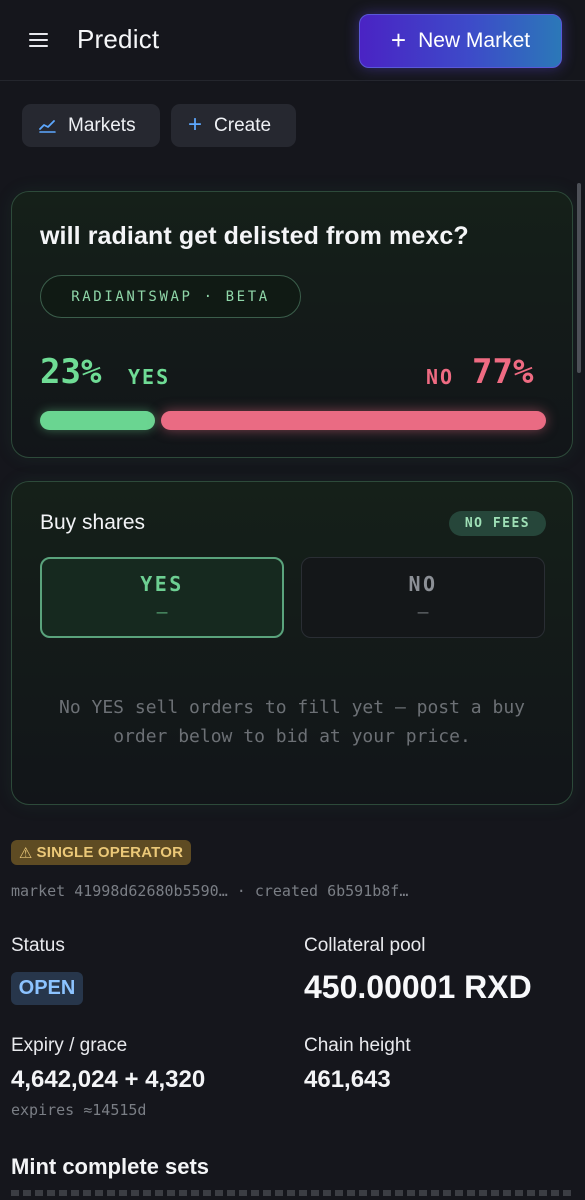  I want to click on buy-no-price: —, so click(423, 612).